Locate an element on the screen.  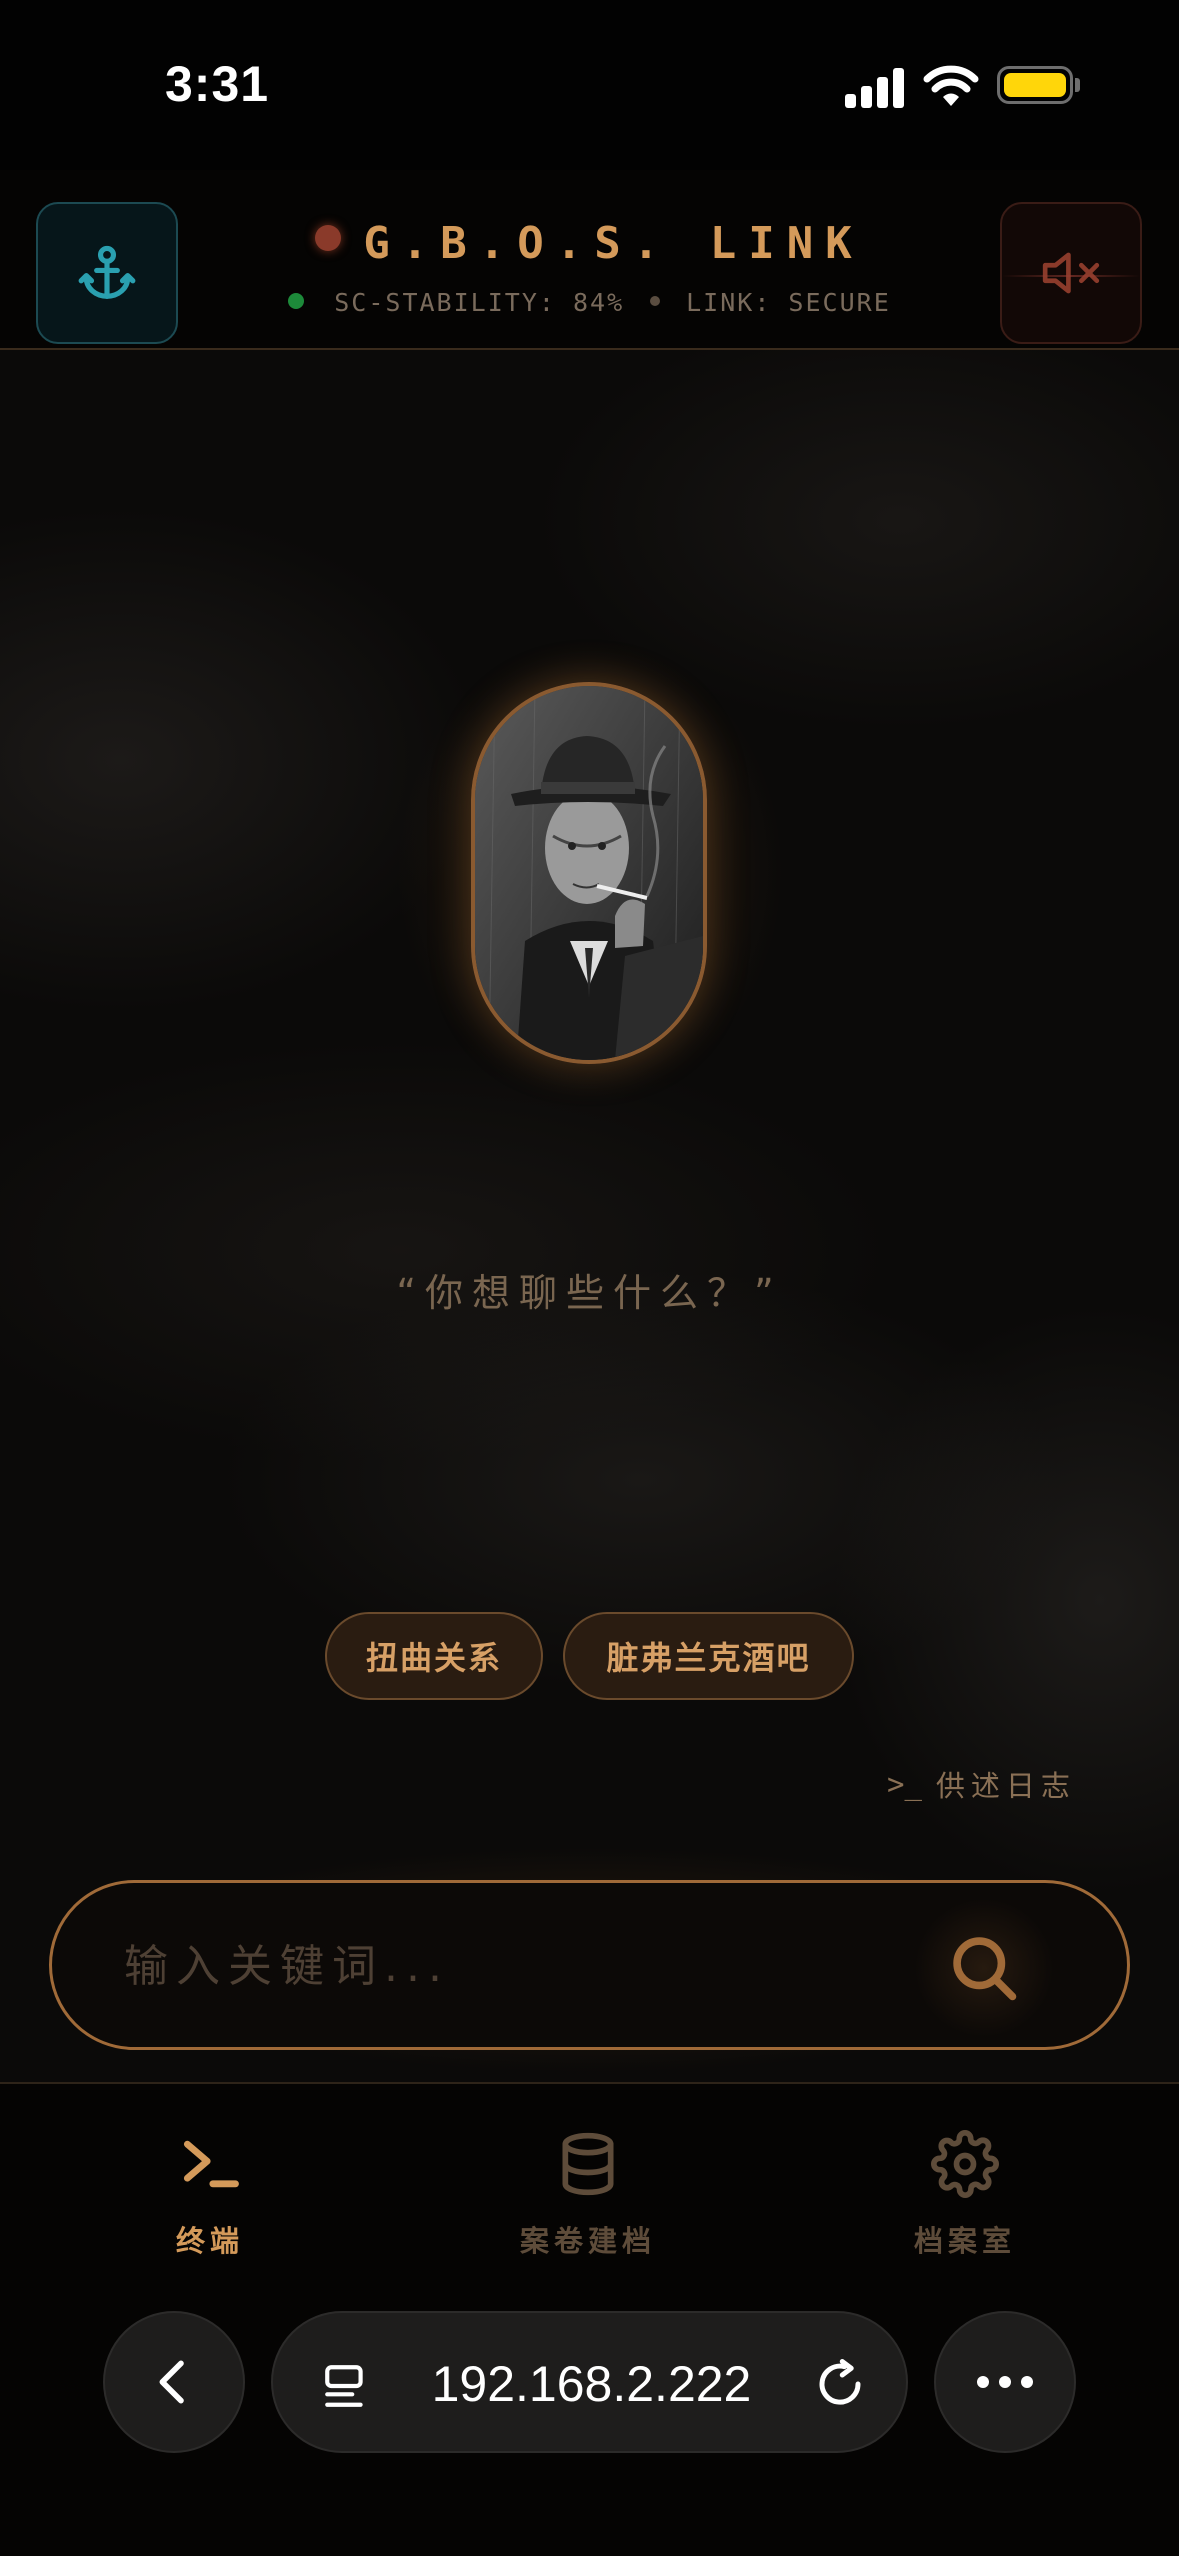
detective-illustration is located at coordinates (589, 873).